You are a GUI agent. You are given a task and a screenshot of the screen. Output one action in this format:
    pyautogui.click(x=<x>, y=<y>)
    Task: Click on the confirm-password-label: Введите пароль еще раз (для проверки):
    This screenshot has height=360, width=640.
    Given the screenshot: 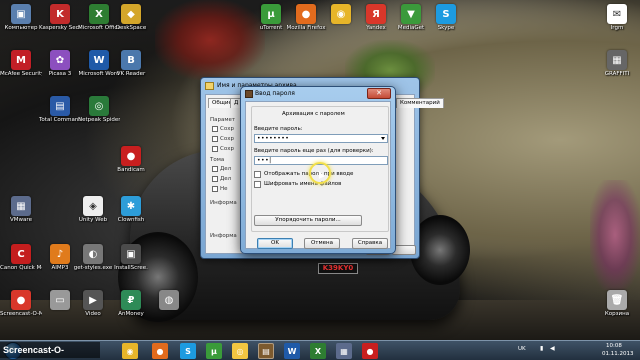 What is the action you would take?
    pyautogui.click(x=314, y=151)
    